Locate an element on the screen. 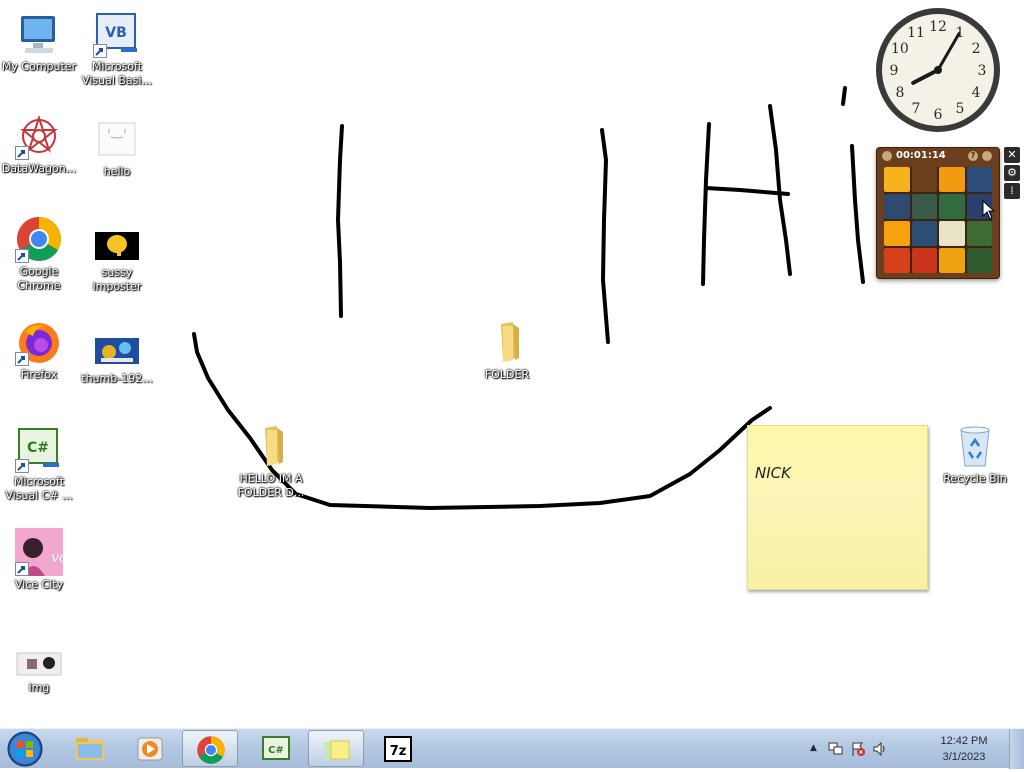 Image resolution: width=1024 pixels, height=772 pixels. sticky-notes-taskbar-button is located at coordinates (336, 748).